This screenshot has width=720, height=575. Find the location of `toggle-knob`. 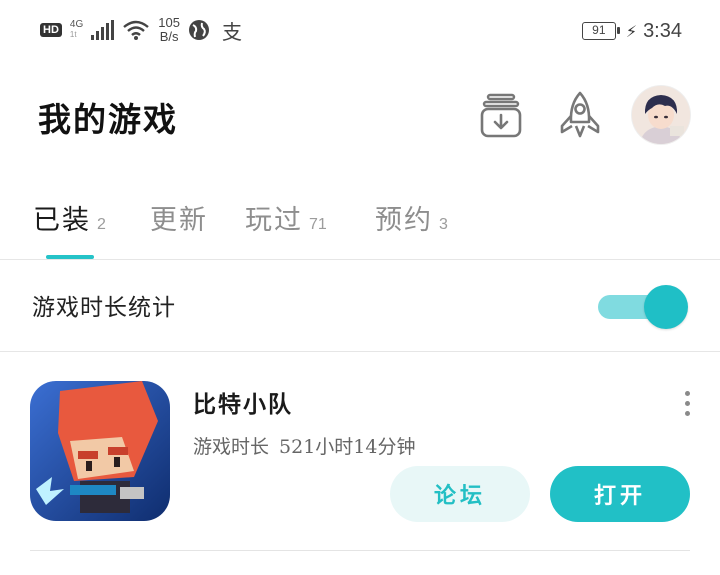

toggle-knob is located at coordinates (666, 307).